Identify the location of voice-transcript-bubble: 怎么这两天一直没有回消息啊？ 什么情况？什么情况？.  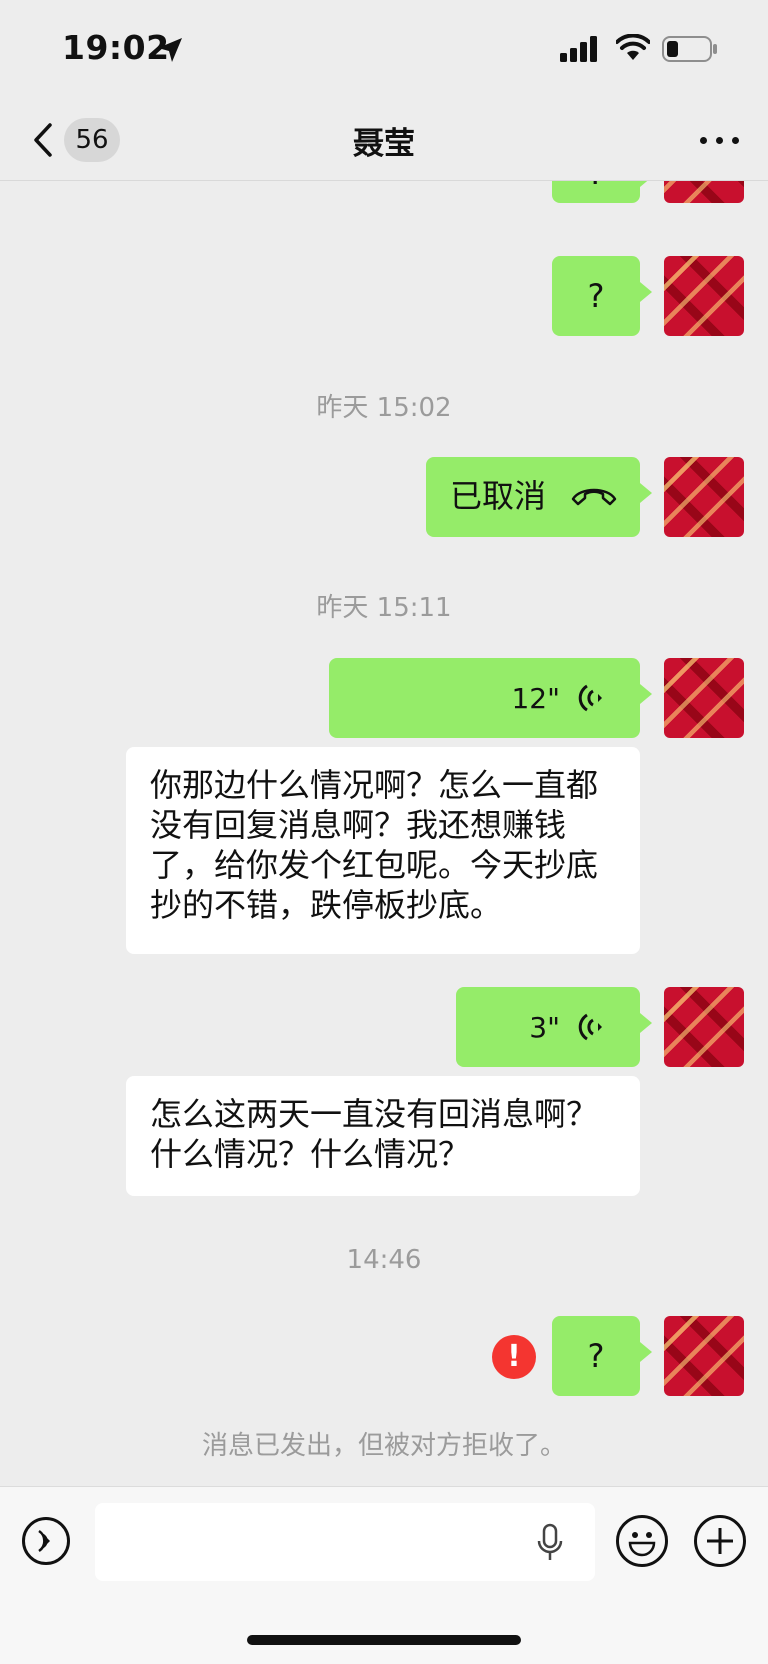
(383, 1136).